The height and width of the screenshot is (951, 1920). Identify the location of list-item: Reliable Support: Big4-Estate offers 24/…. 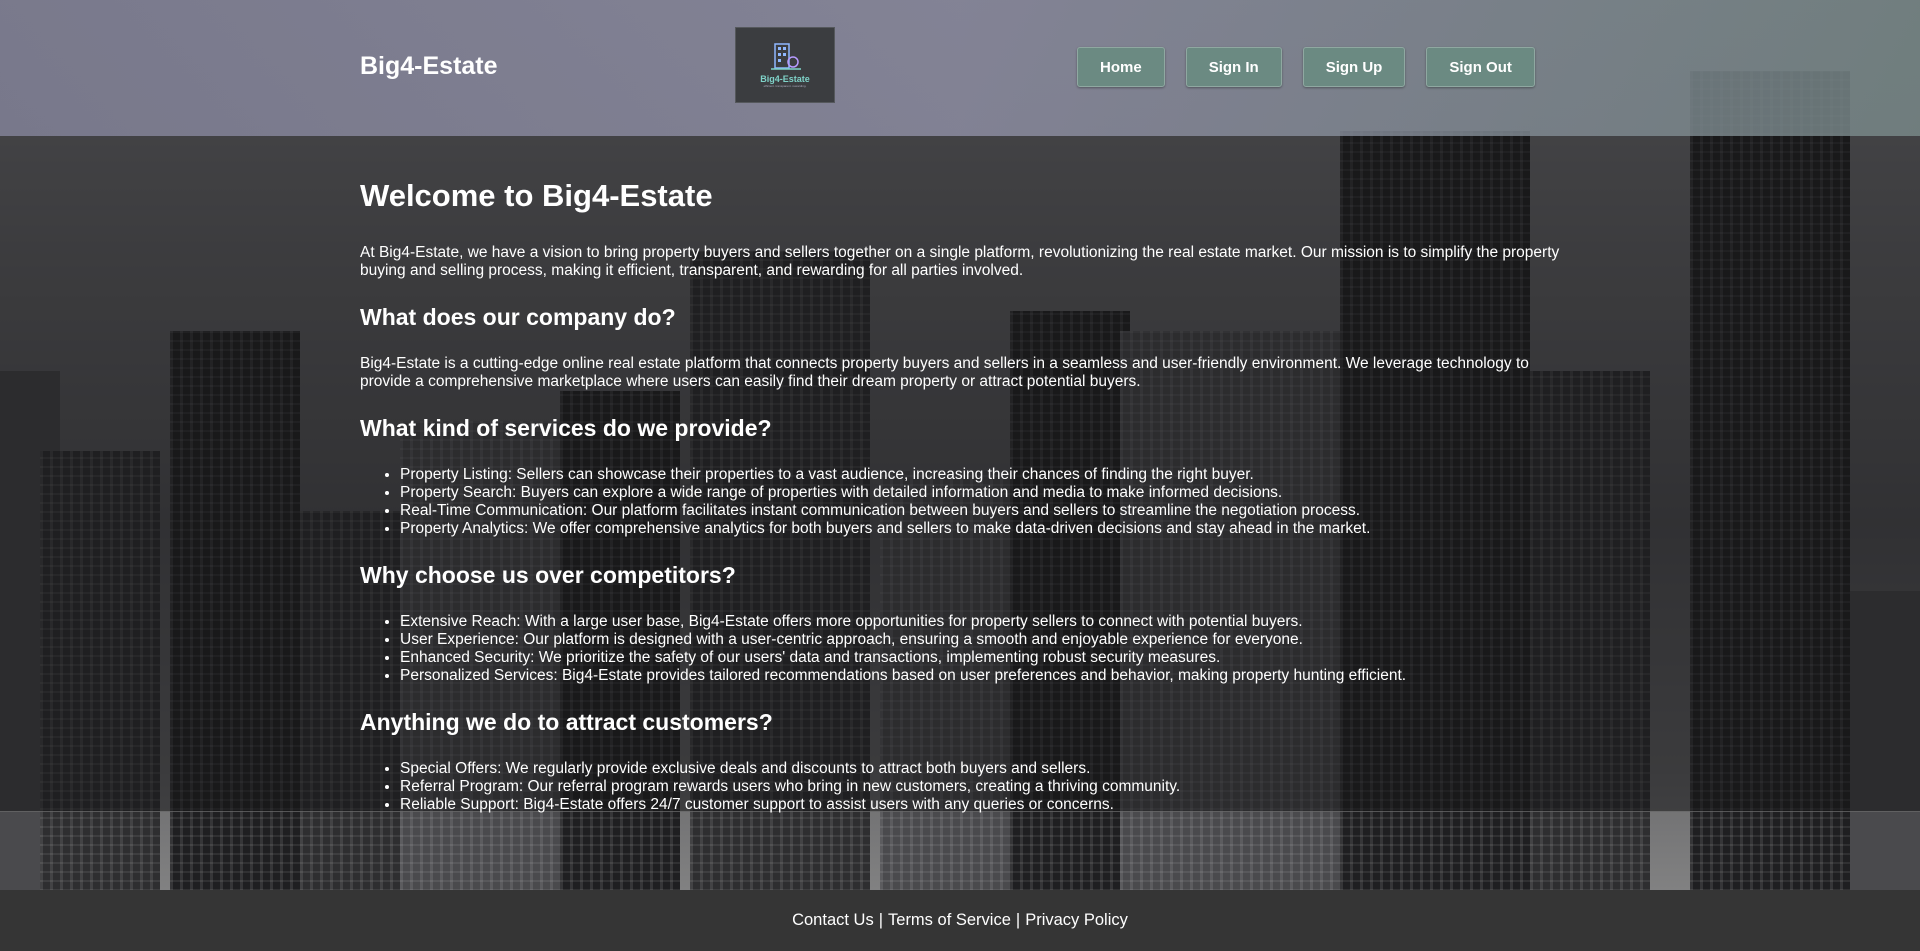
(980, 805).